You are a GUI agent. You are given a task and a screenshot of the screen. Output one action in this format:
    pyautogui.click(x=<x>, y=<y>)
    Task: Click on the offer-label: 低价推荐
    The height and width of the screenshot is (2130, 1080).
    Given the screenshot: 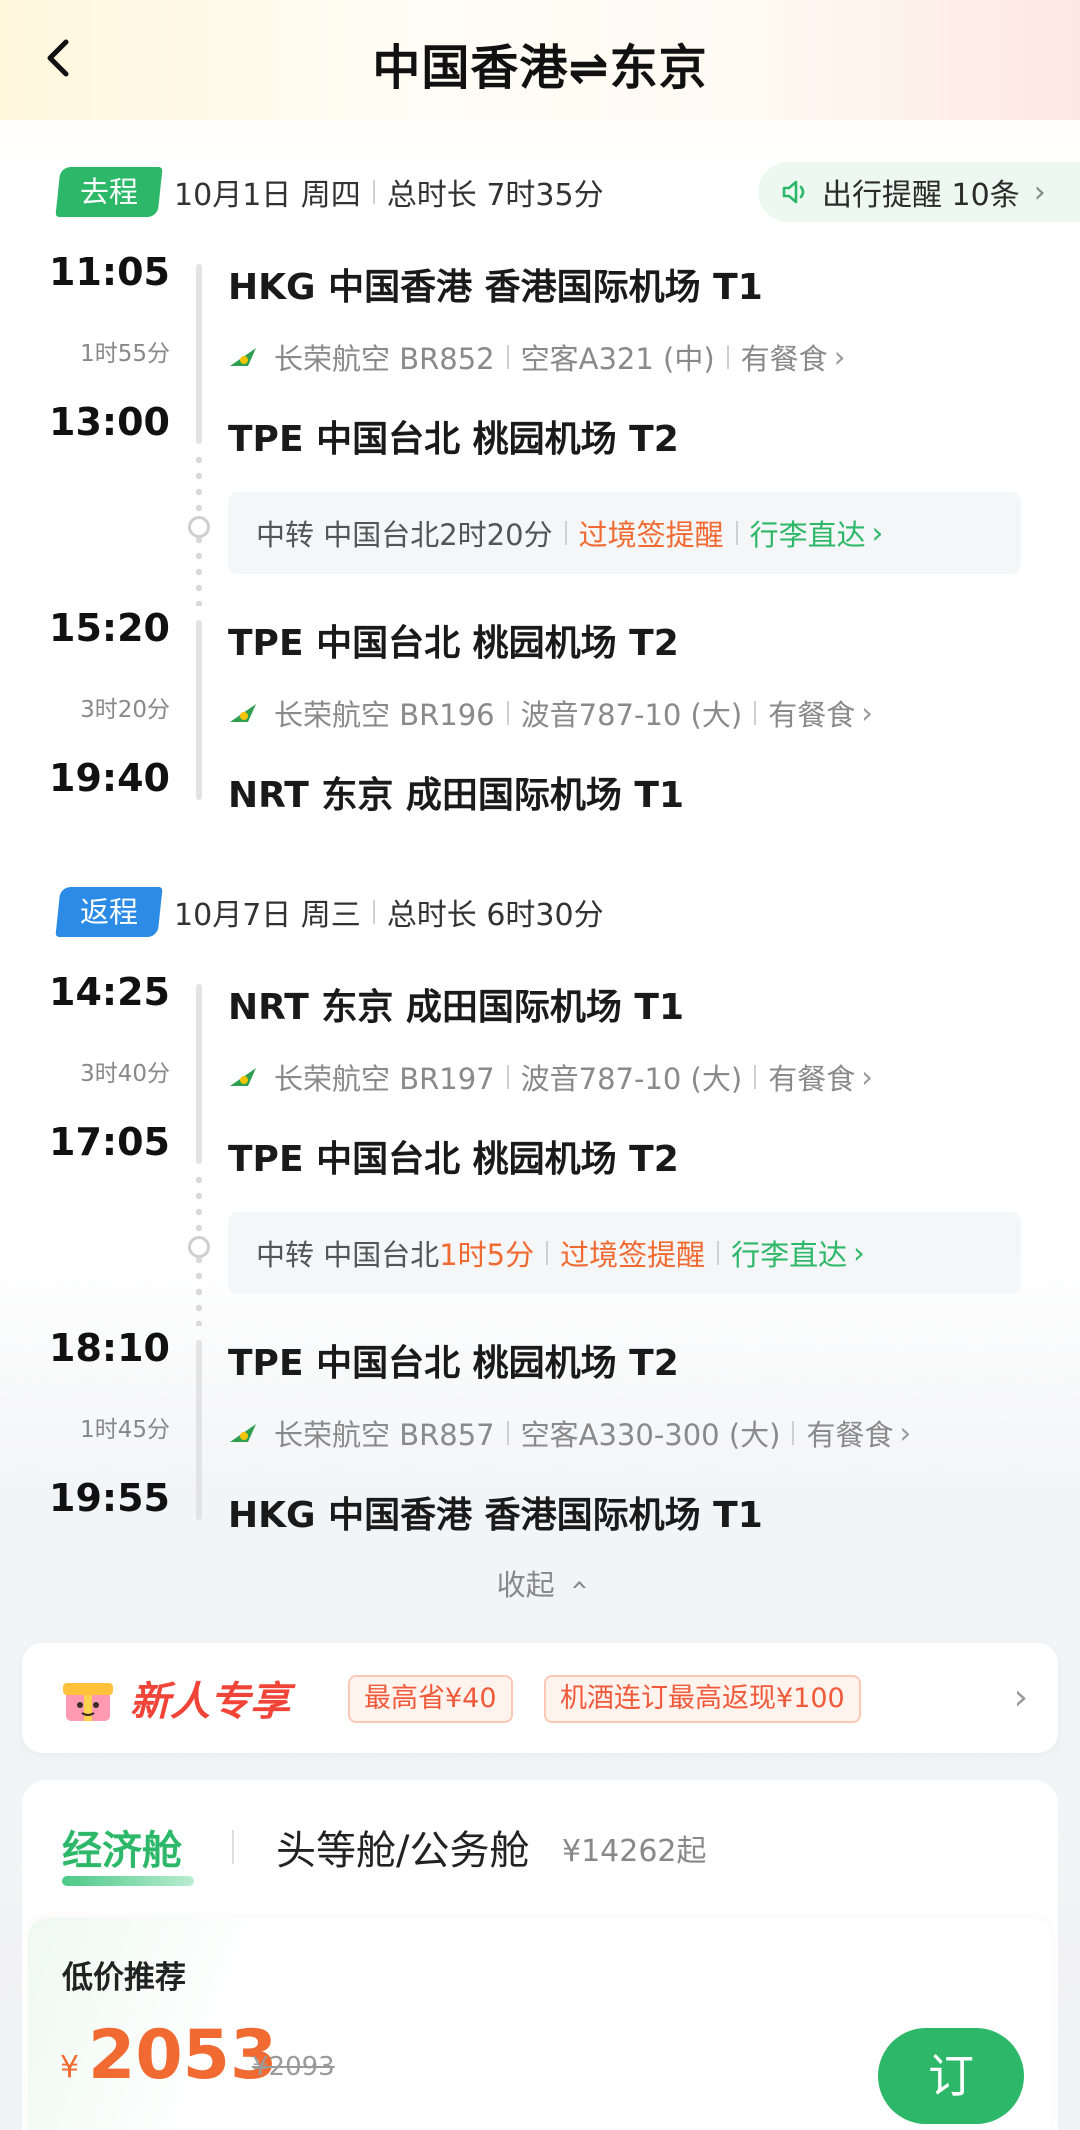 What is the action you would take?
    pyautogui.click(x=124, y=1978)
    